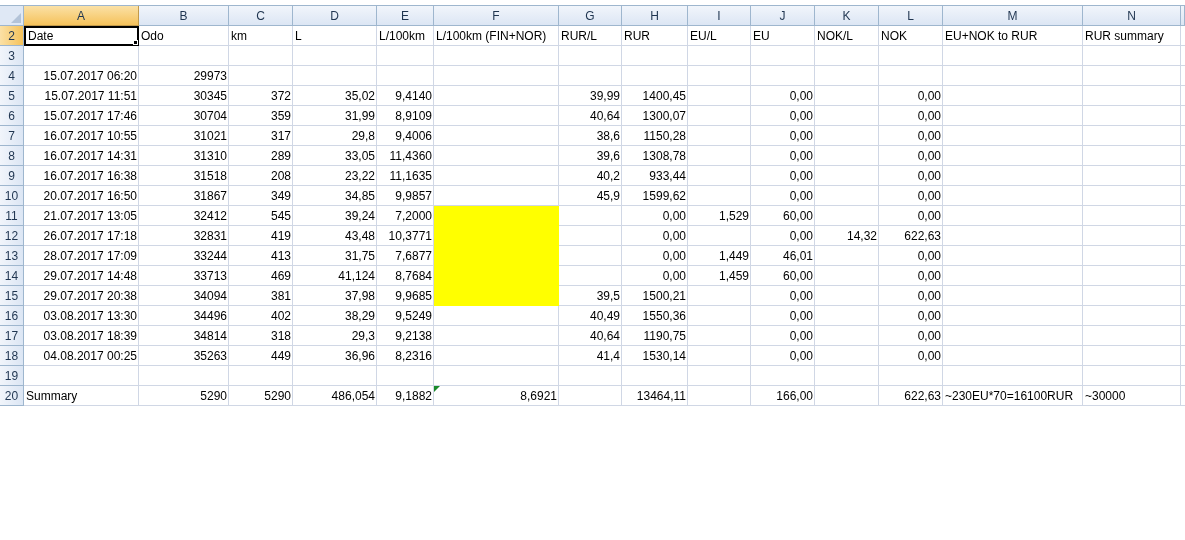 Image resolution: width=1185 pixels, height=540 pixels. Describe the element at coordinates (604, 96) in the screenshot. I see `table-cell-text: 39,99` at that location.